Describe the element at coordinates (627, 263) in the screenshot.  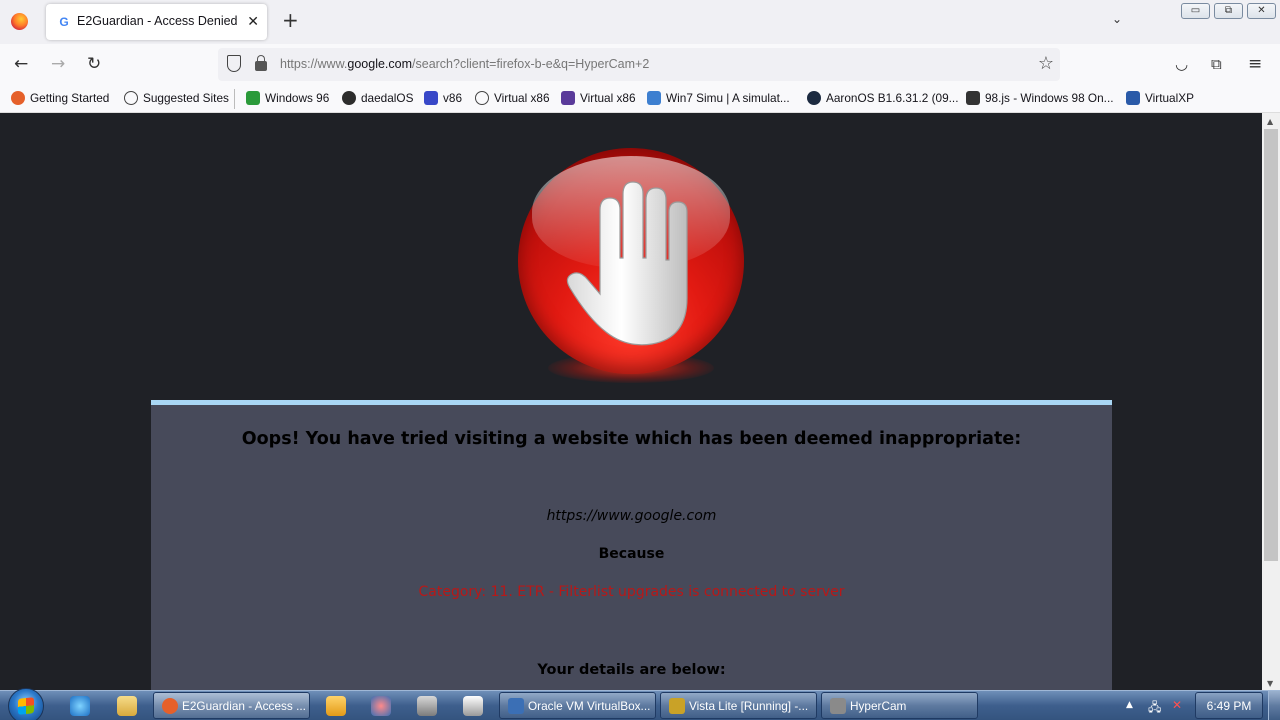
I see `hand-icon` at that location.